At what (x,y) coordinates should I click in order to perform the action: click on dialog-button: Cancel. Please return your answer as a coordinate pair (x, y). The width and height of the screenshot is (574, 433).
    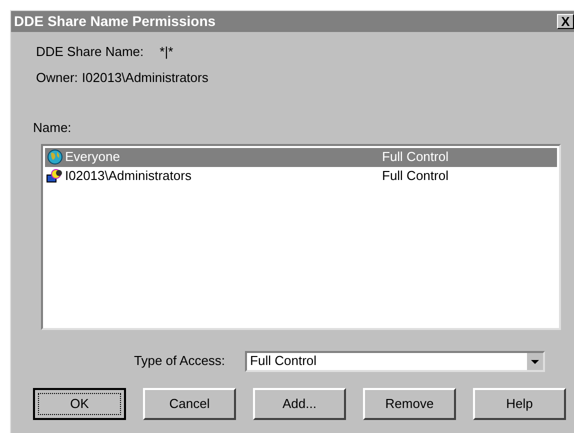
    Looking at the image, I should click on (189, 404).